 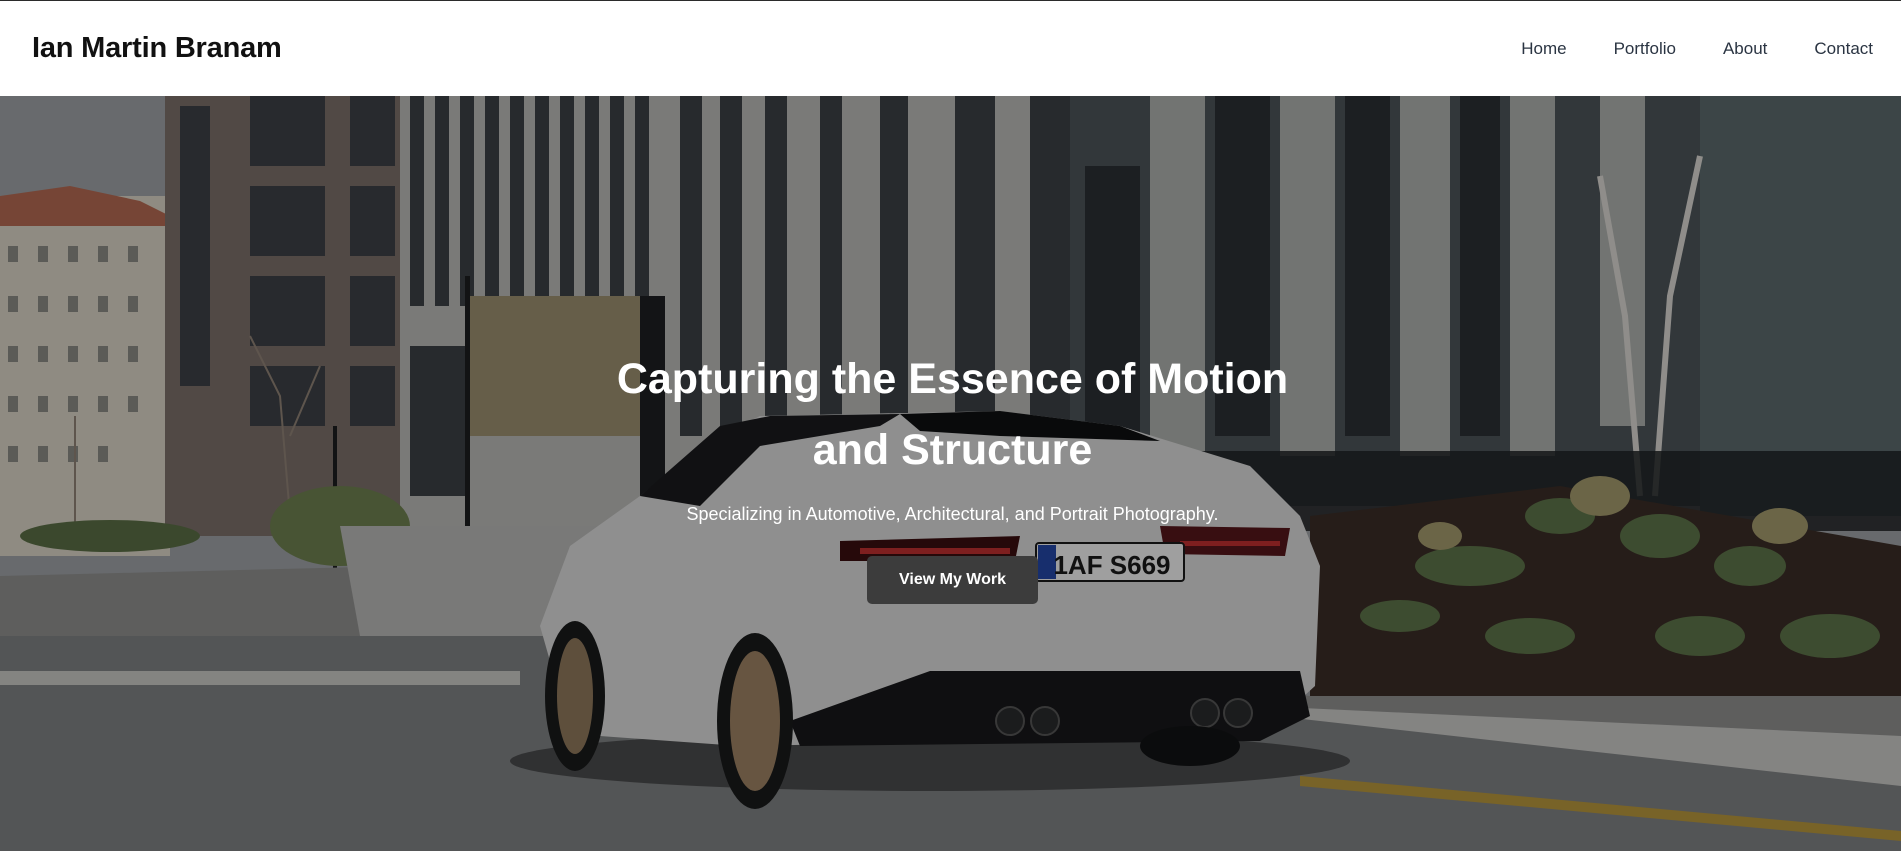 What do you see at coordinates (1745, 49) in the screenshot?
I see `nav-about: About` at bounding box center [1745, 49].